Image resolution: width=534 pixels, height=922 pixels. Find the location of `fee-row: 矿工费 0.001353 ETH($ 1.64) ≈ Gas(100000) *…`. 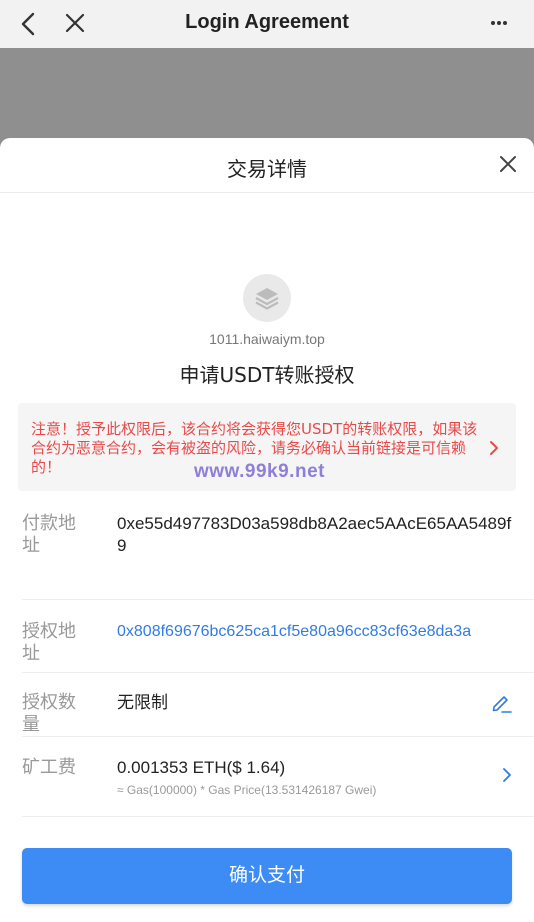

fee-row: 矿工费 0.001353 ETH($ 1.64) ≈ Gas(100000) *… is located at coordinates (278, 777).